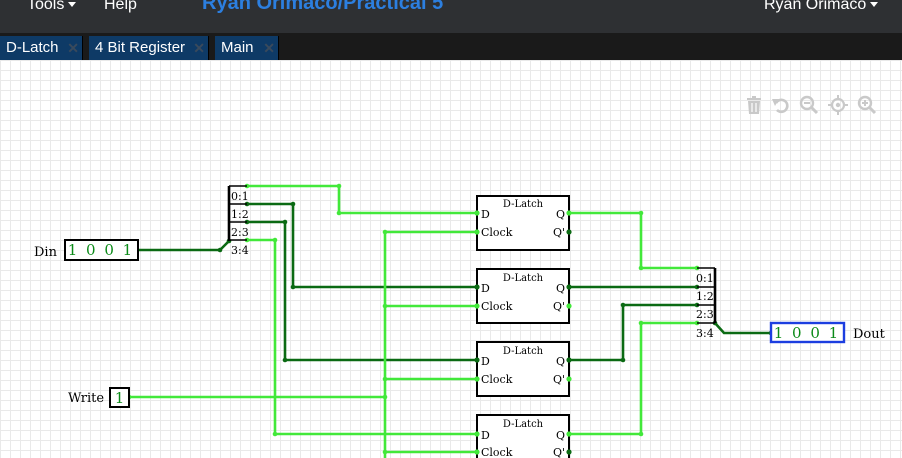  I want to click on split-out-label-1: 1:2, so click(705, 296).